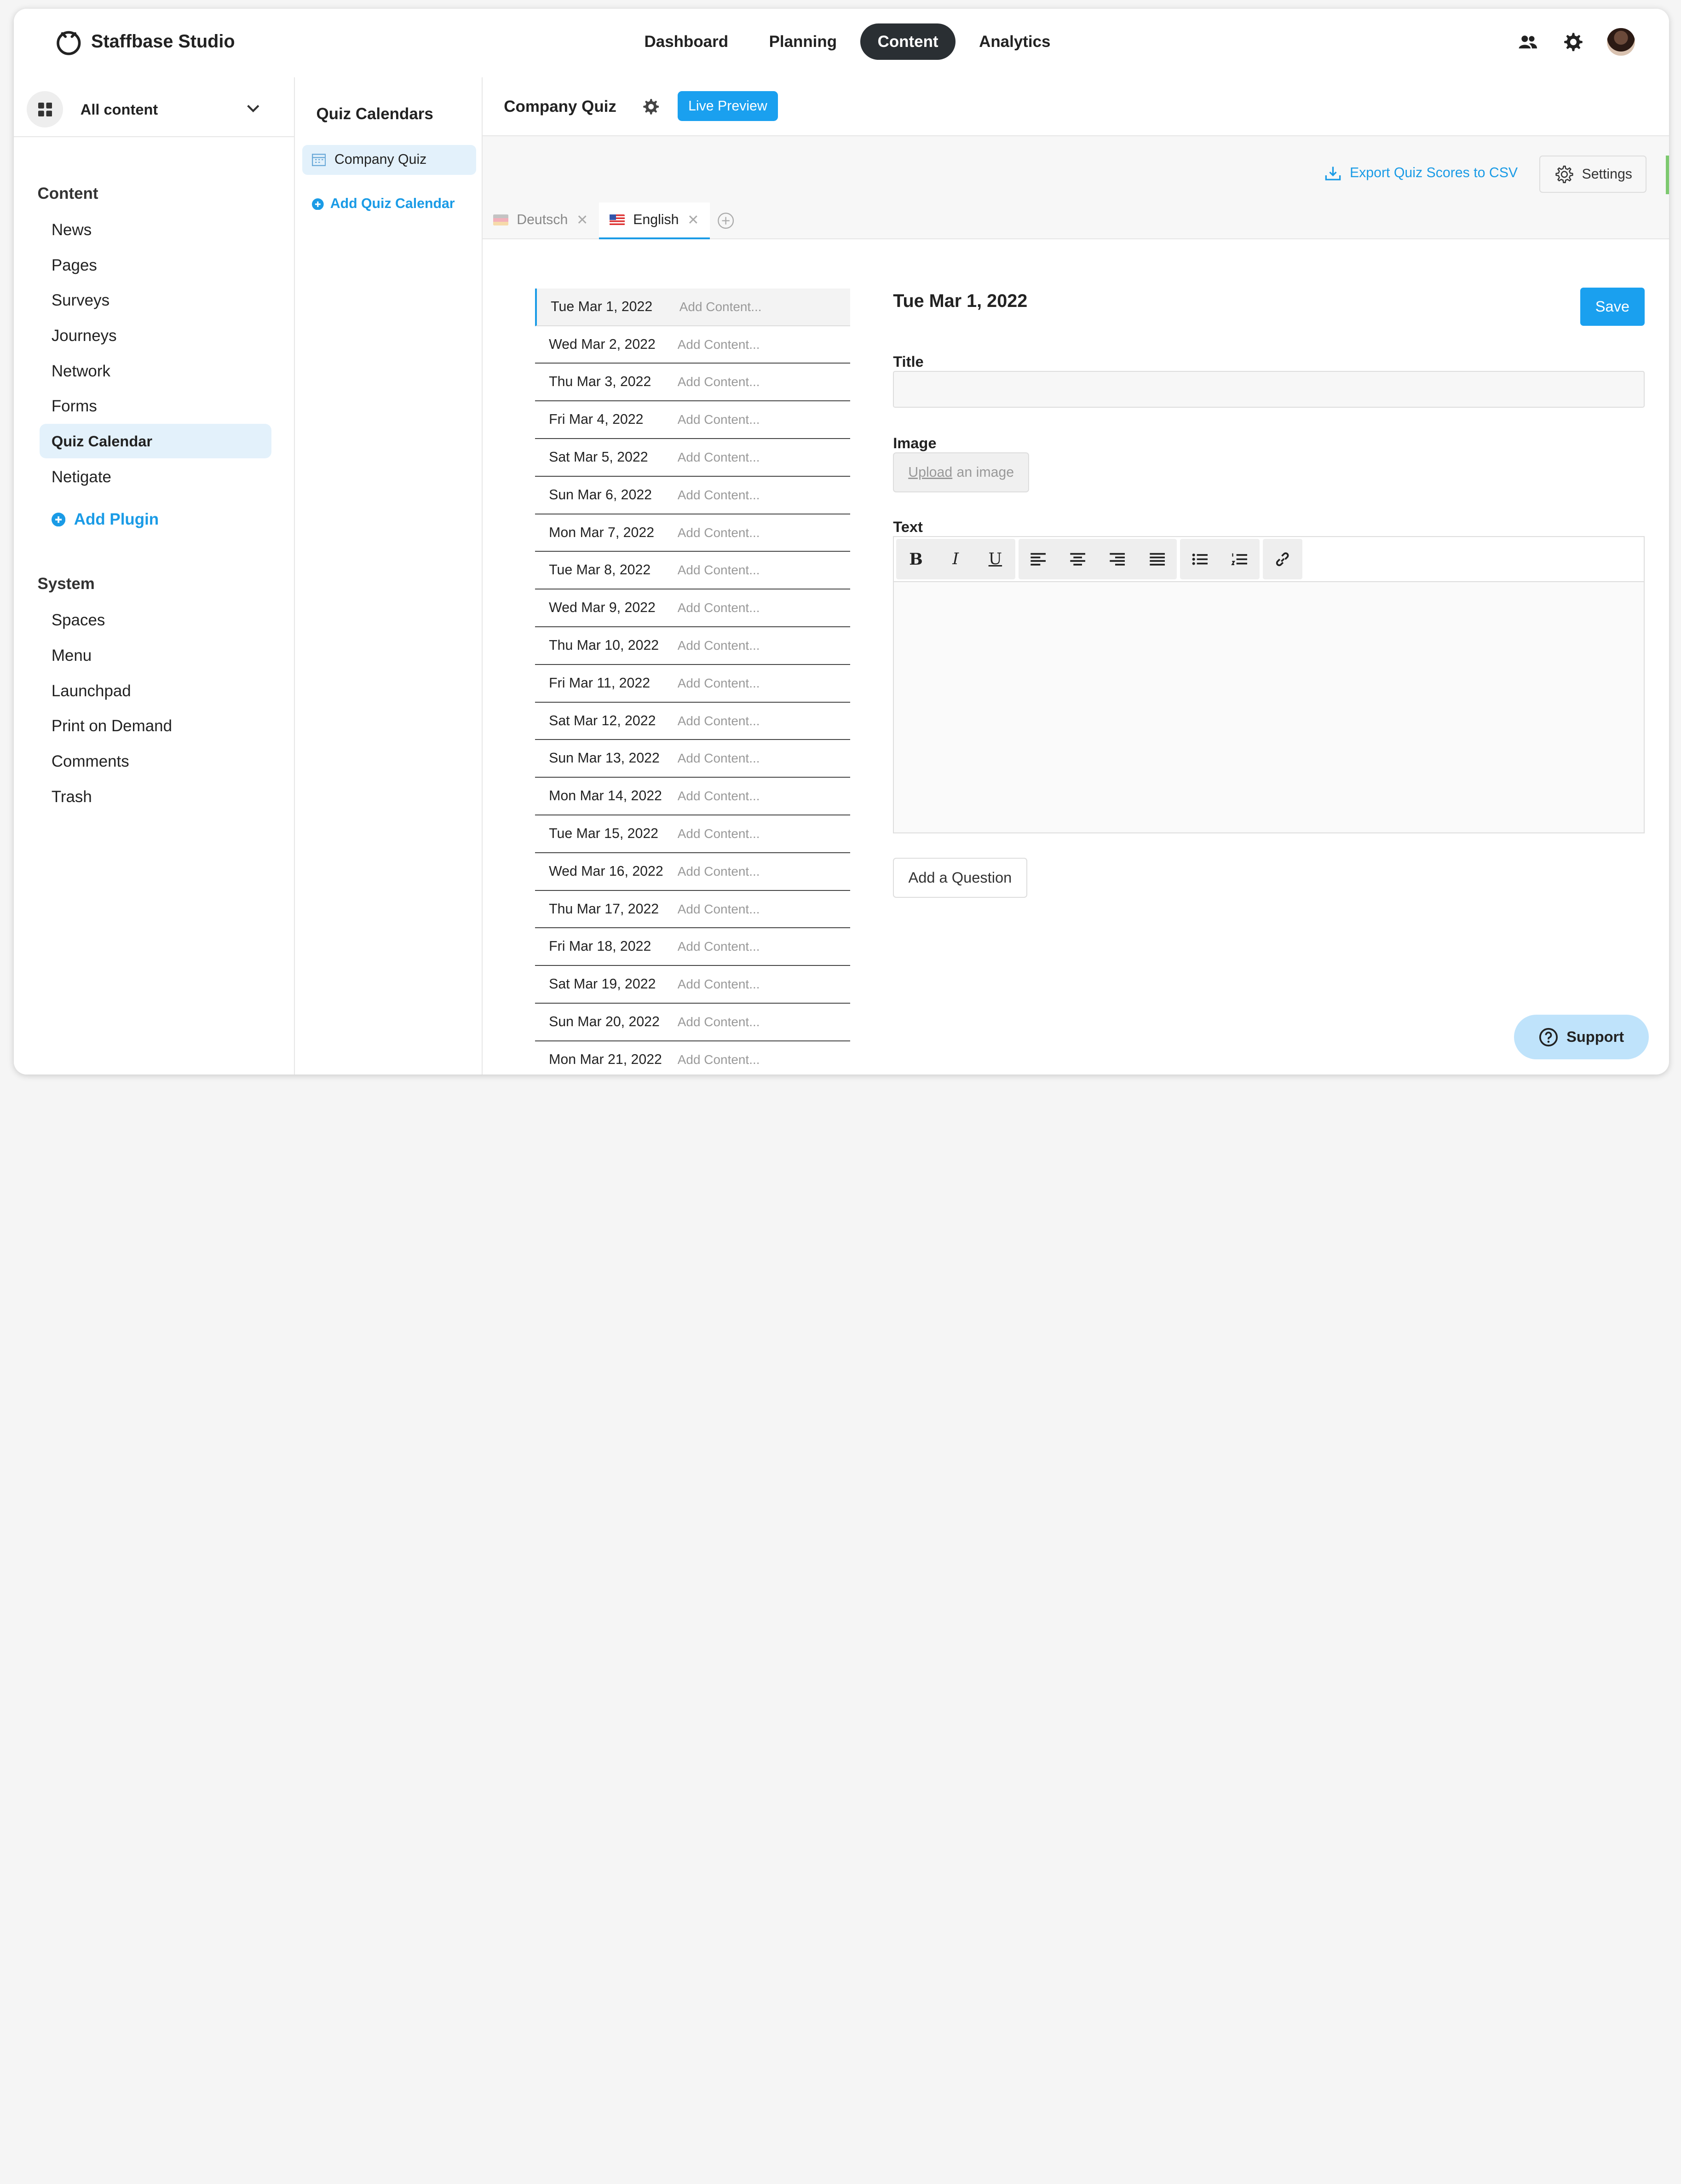  I want to click on numbered-list-button, so click(1240, 559).